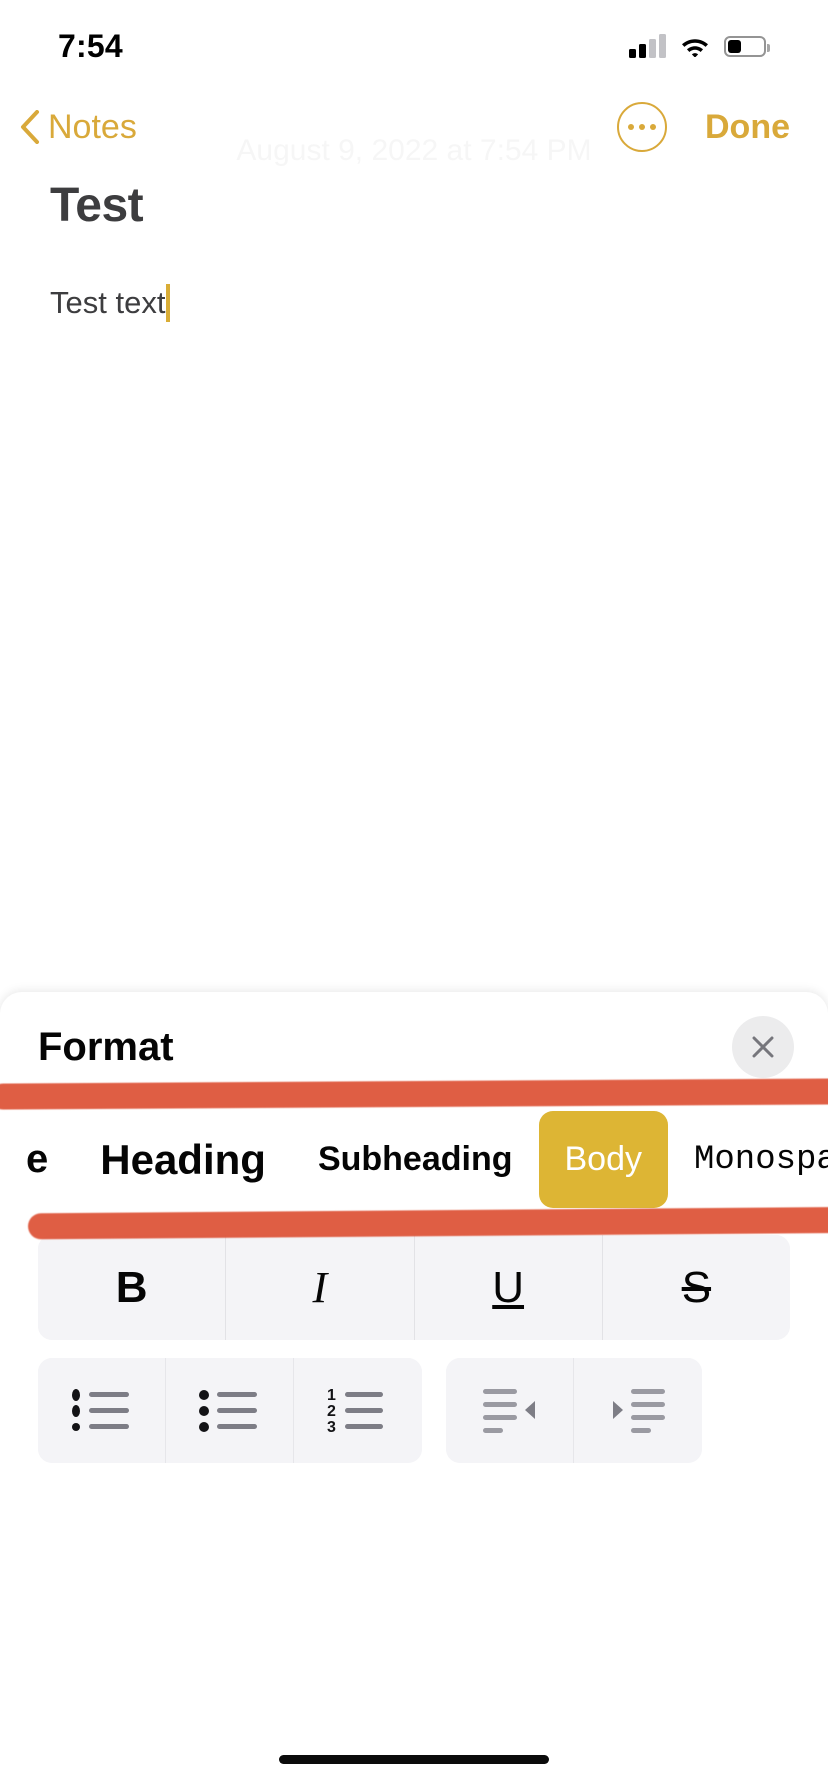 The image size is (828, 1792). Describe the element at coordinates (320, 1287) in the screenshot. I see `italic-button: I` at that location.